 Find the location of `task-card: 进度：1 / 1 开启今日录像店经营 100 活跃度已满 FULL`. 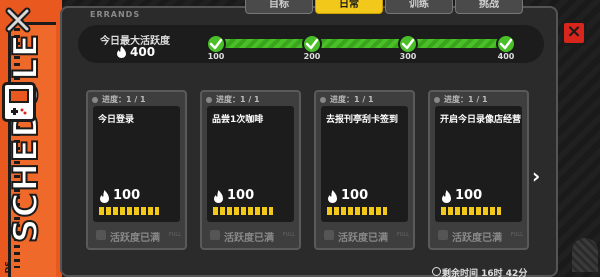

task-card: 进度：1 / 1 开启今日录像店经营 100 活跃度已满 FULL is located at coordinates (478, 170).